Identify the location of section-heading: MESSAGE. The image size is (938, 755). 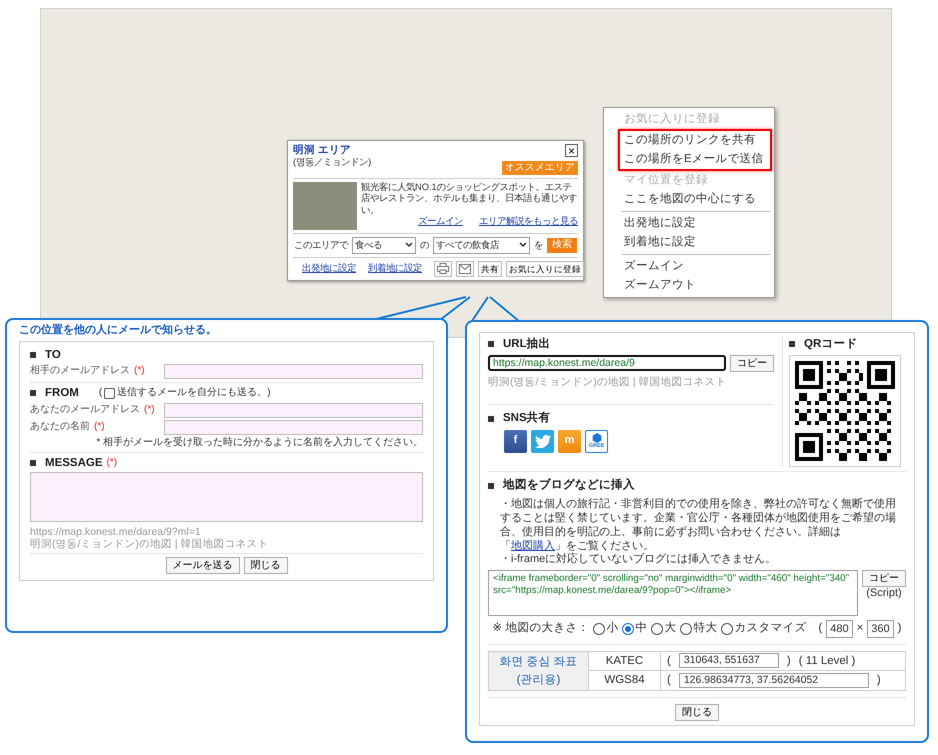
(74, 463).